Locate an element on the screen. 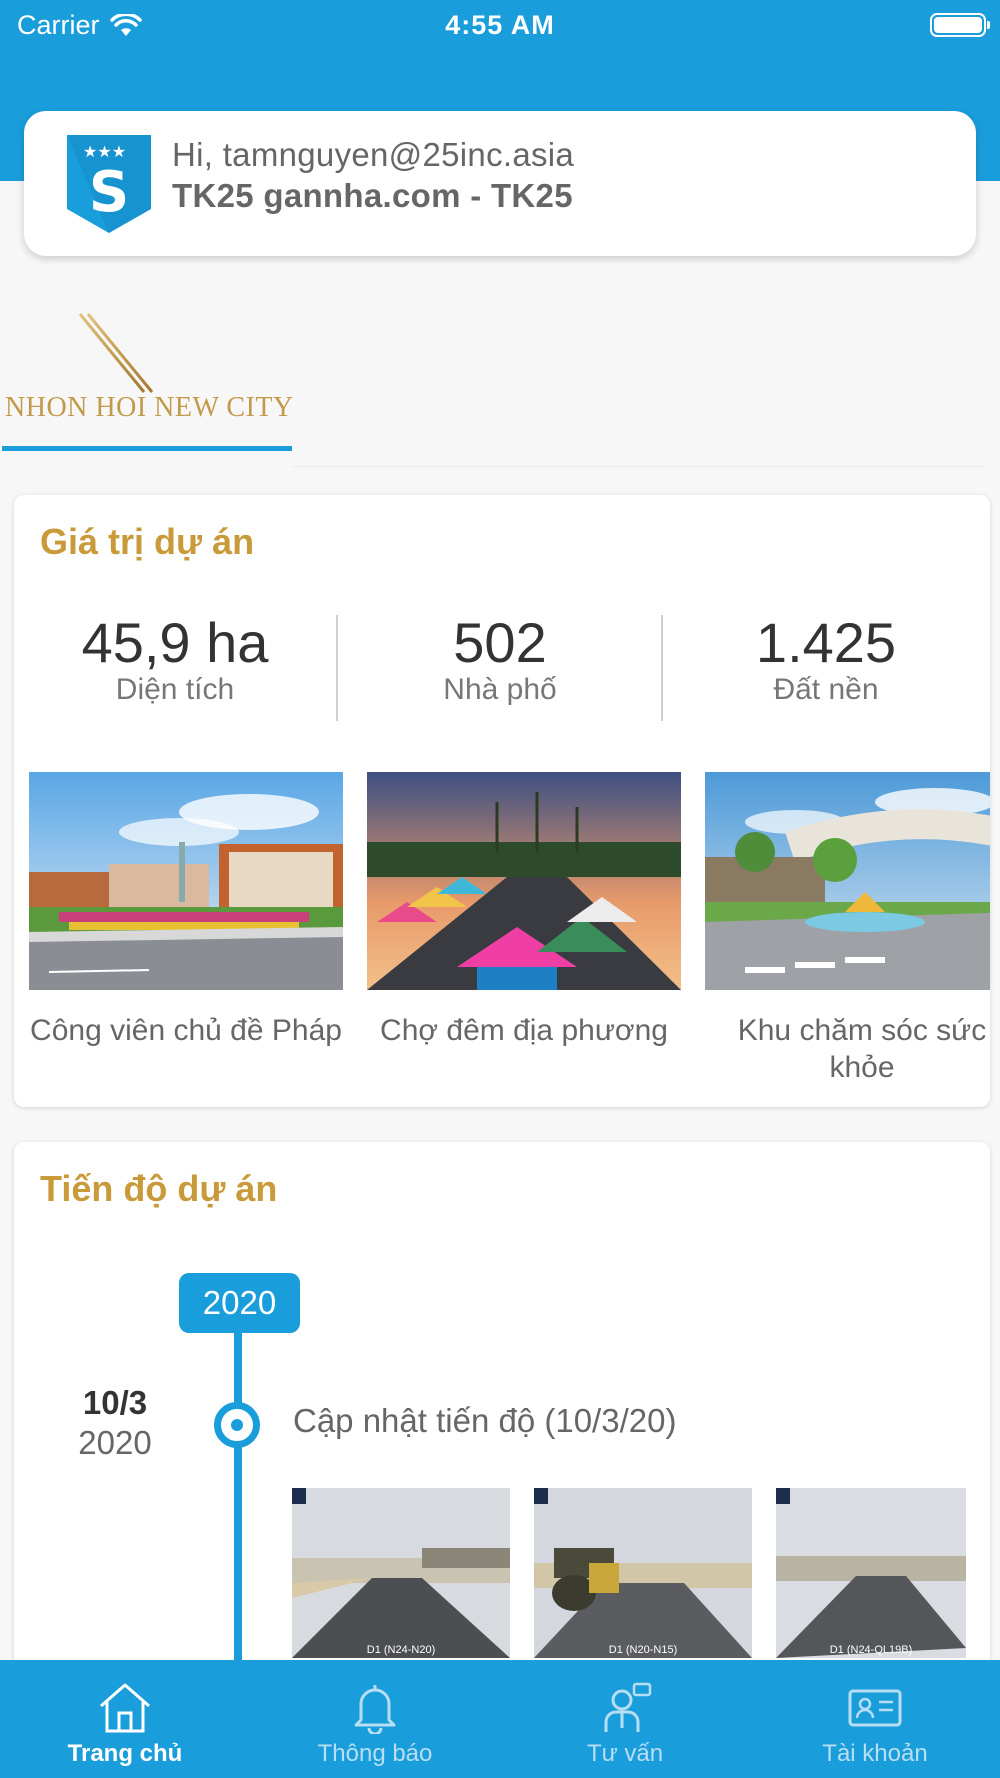  progress-photo: D1 (N24-N20) is located at coordinates (401, 1573).